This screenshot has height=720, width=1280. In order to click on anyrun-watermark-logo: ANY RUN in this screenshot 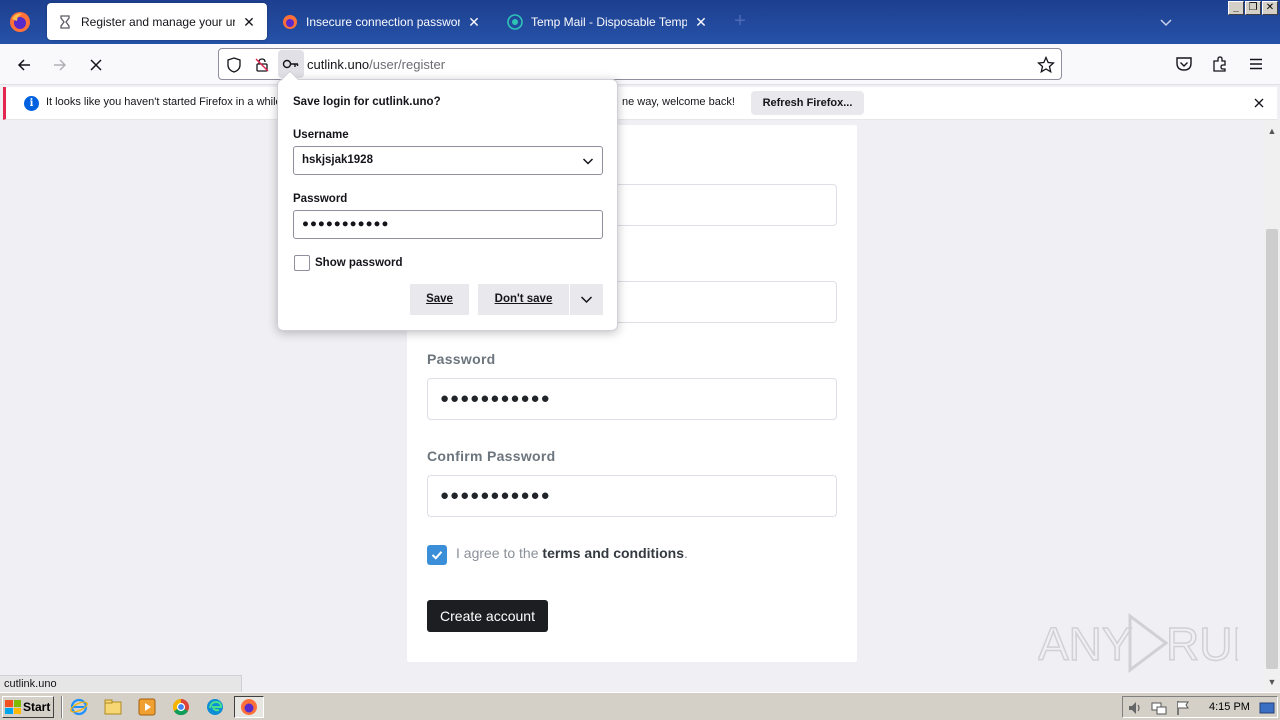, I will do `click(1138, 643)`.